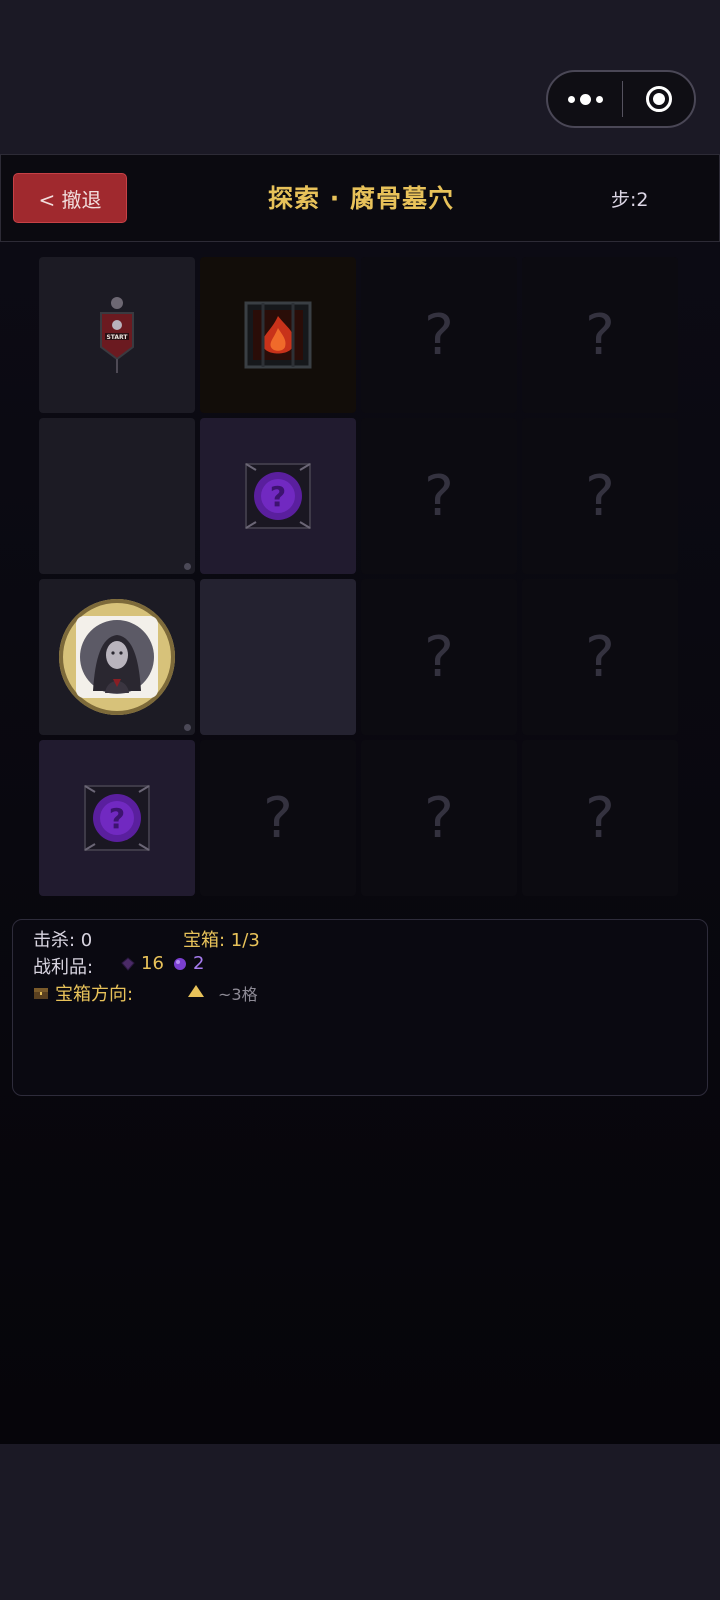  I want to click on grid-cell-start: START, so click(117, 335).